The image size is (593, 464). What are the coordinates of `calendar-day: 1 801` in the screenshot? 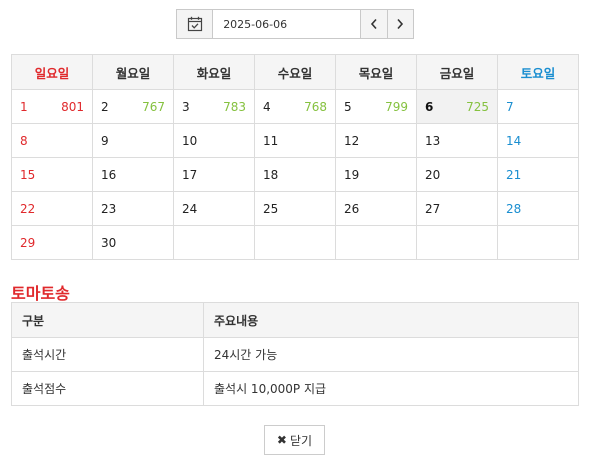 It's located at (52, 106).